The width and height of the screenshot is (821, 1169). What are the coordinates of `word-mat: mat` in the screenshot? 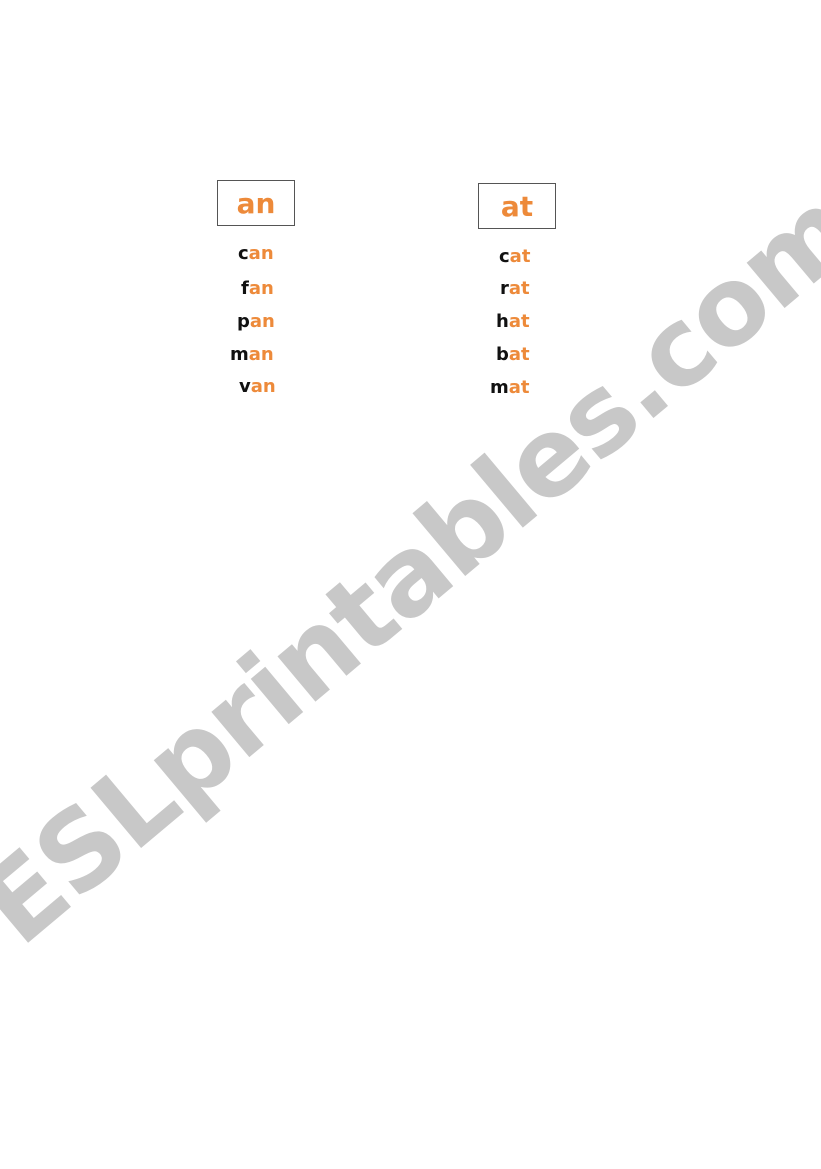 It's located at (510, 388).